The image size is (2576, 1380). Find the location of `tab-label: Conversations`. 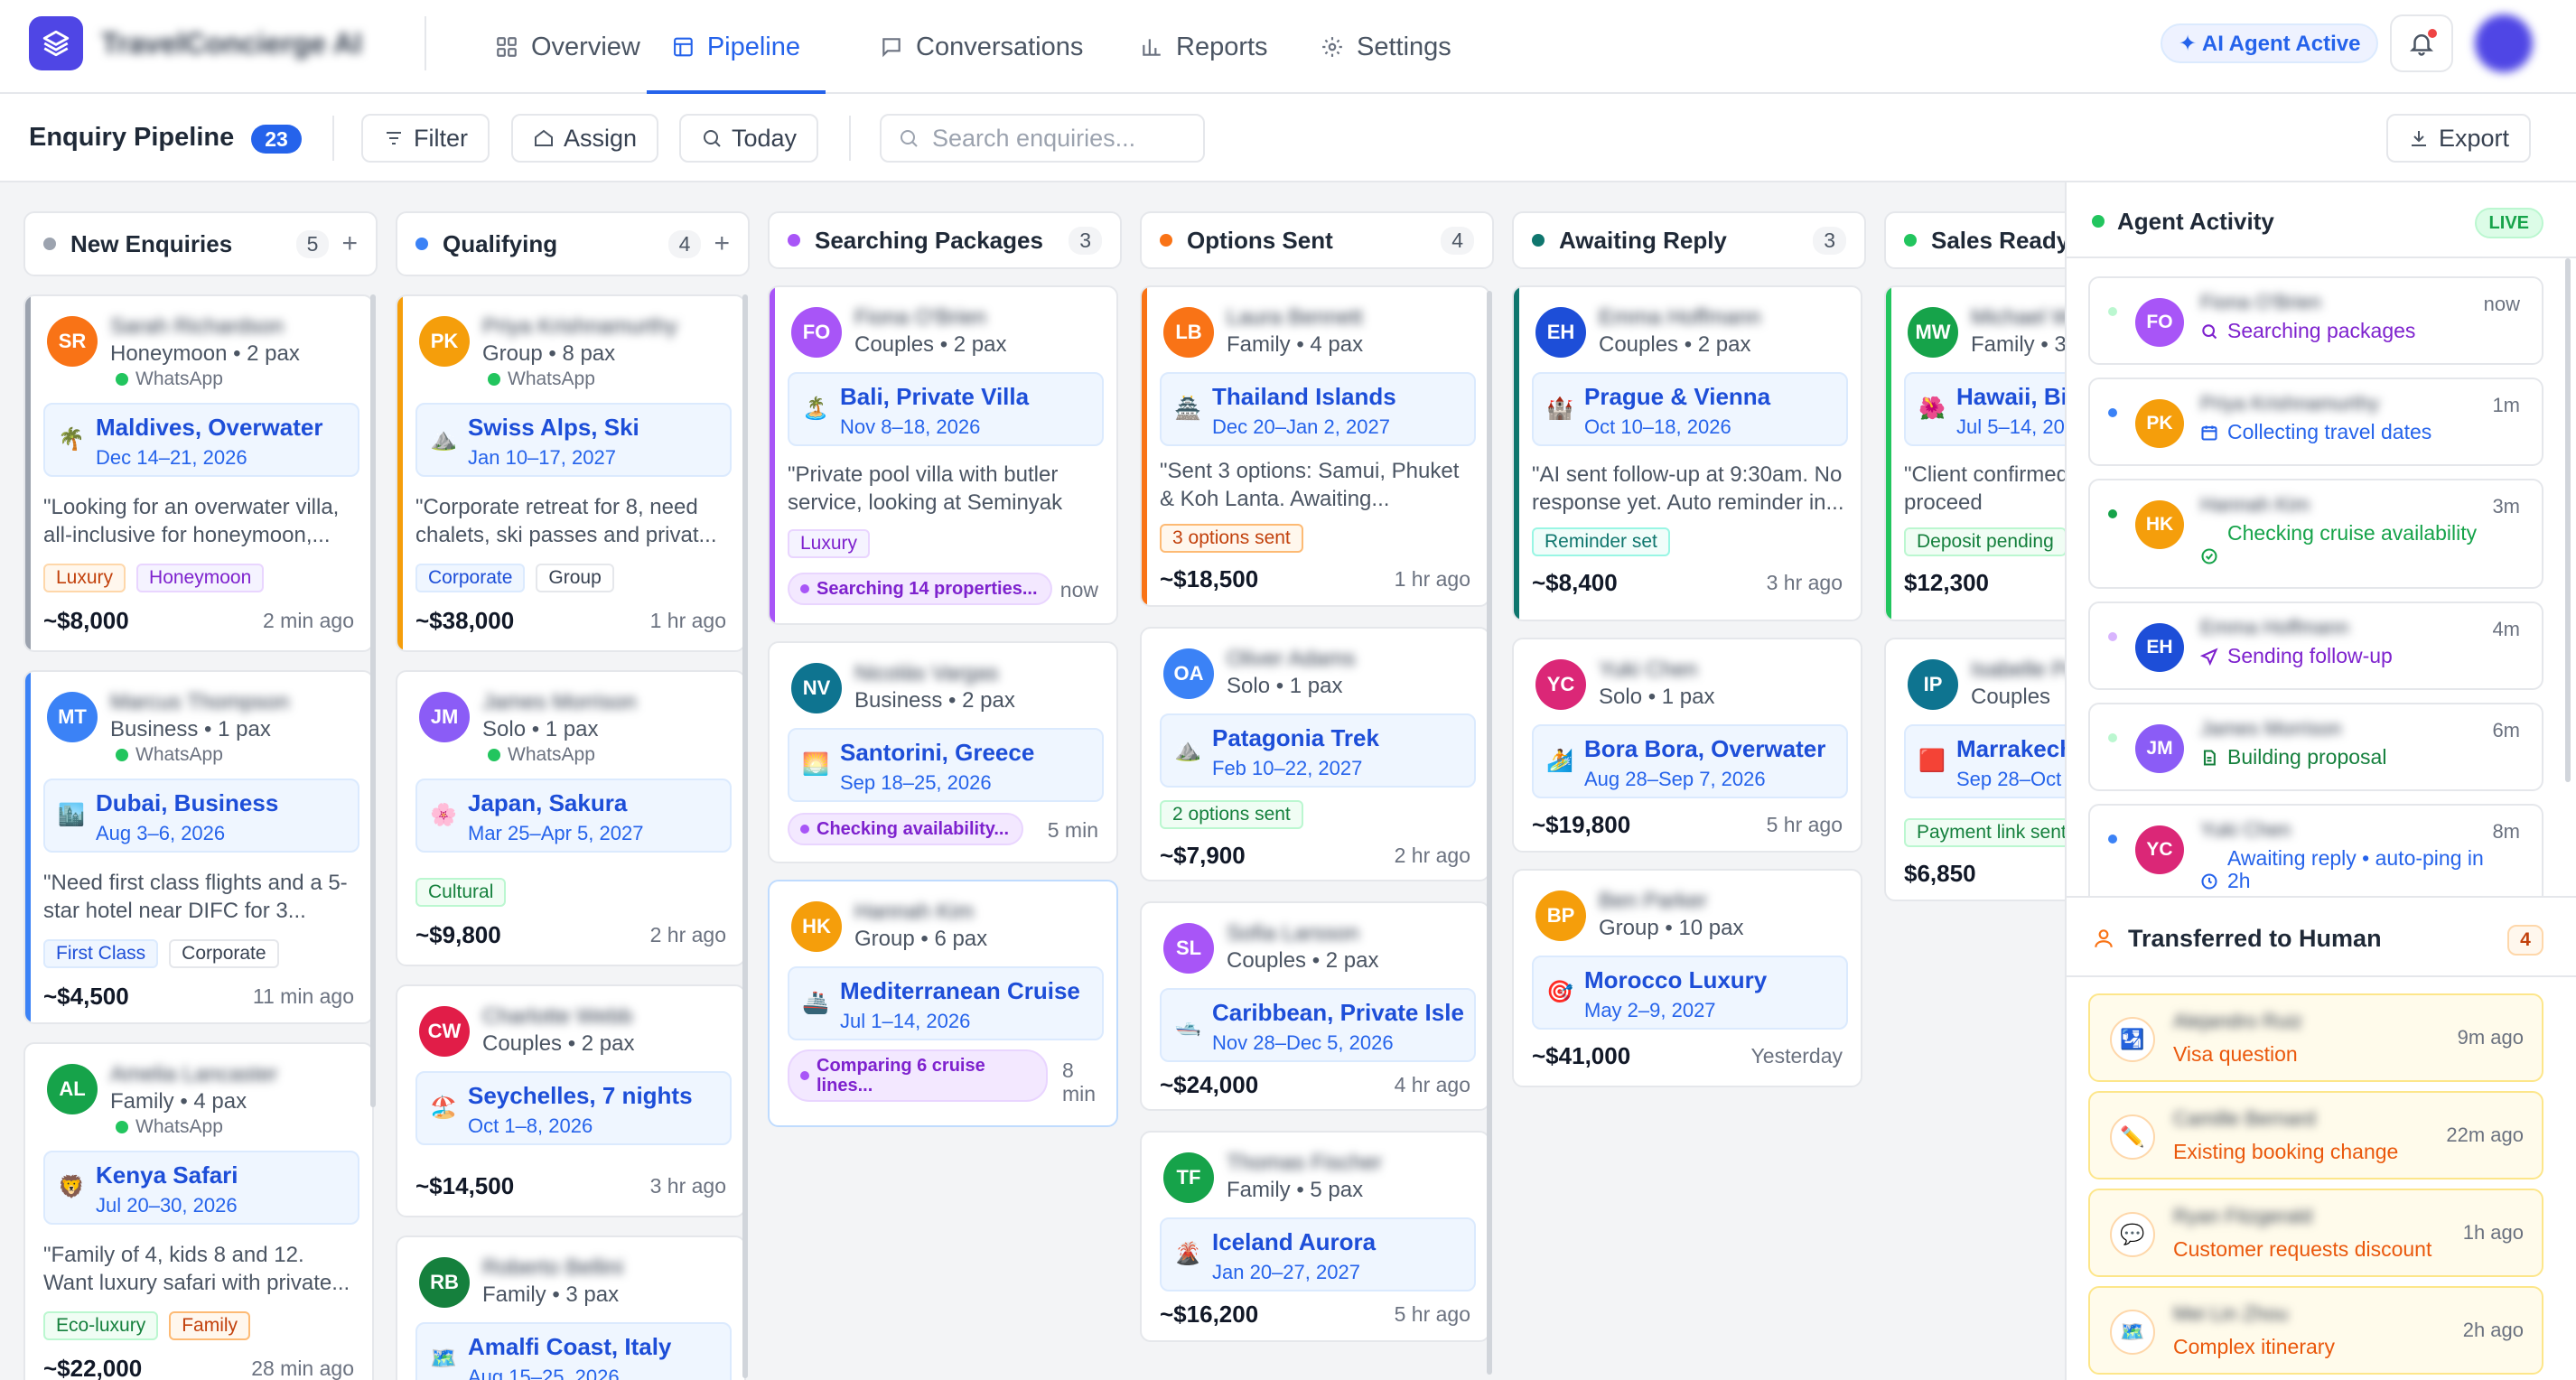

tab-label: Conversations is located at coordinates (1000, 46).